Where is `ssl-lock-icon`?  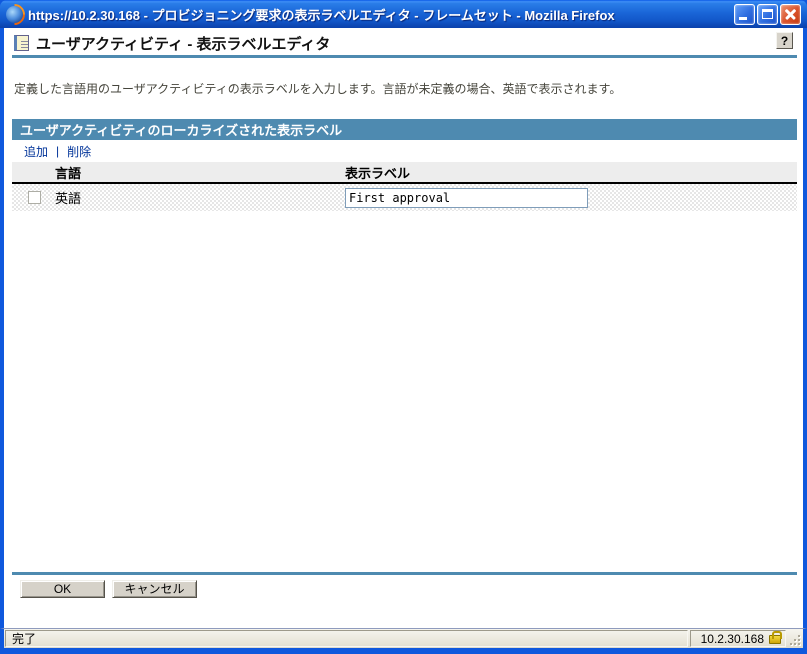 ssl-lock-icon is located at coordinates (775, 637).